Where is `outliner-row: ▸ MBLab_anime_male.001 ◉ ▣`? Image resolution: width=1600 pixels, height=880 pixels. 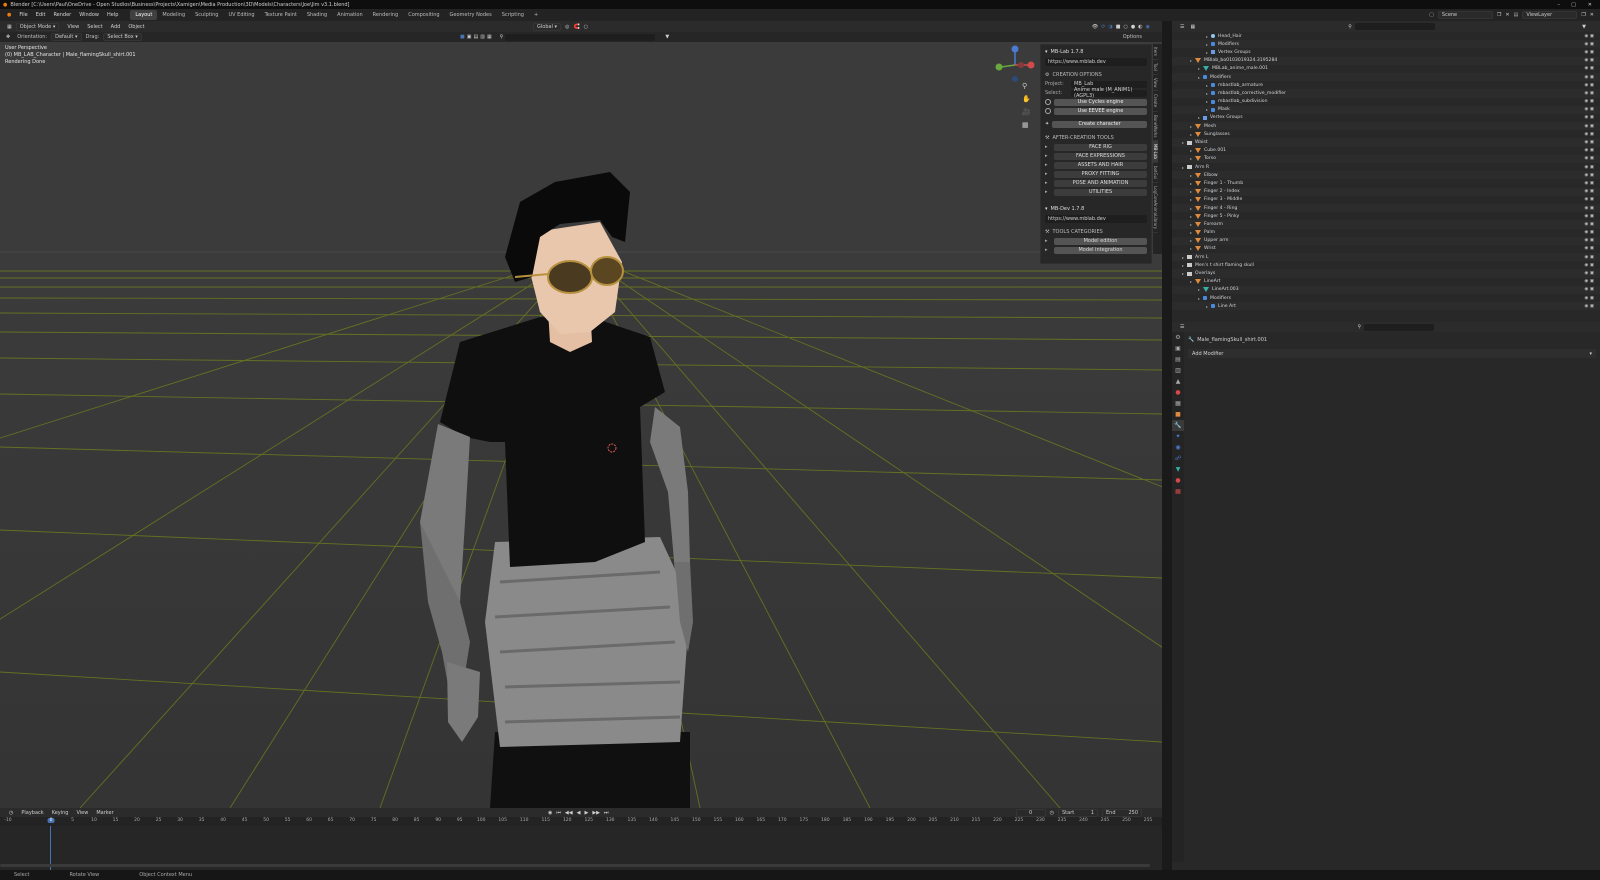
outliner-row: ▸ MBLab_anime_male.001 ◉ ▣ is located at coordinates (1386, 69).